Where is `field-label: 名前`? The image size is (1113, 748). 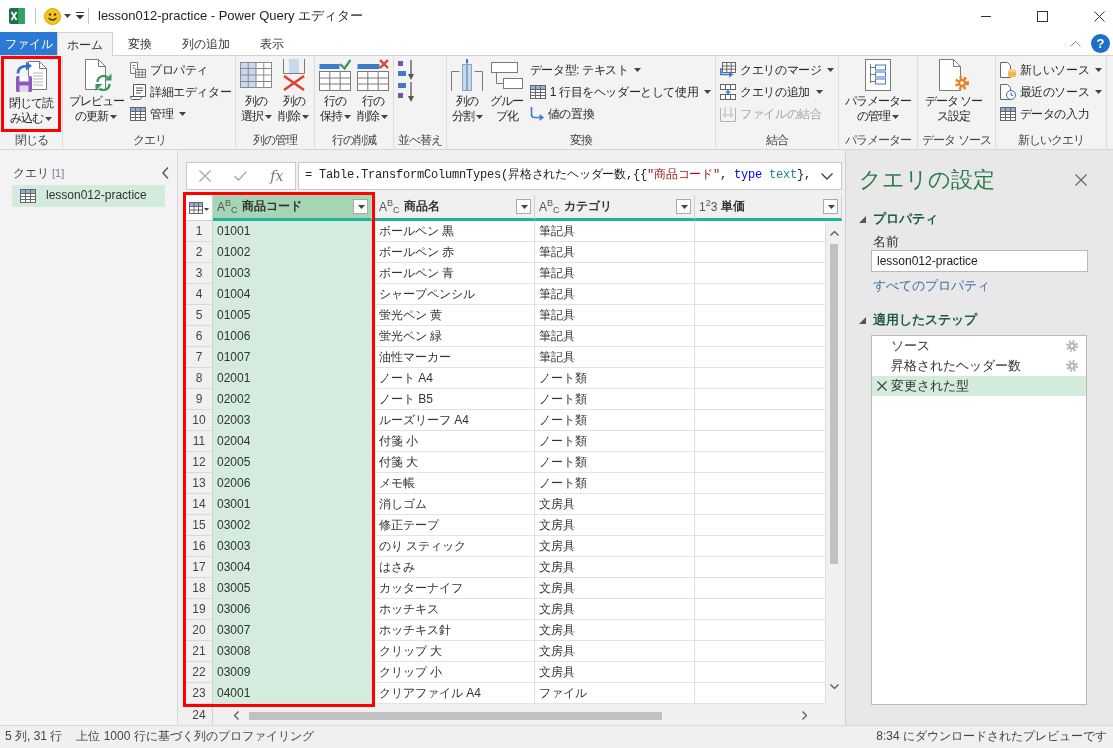 field-label: 名前 is located at coordinates (886, 242).